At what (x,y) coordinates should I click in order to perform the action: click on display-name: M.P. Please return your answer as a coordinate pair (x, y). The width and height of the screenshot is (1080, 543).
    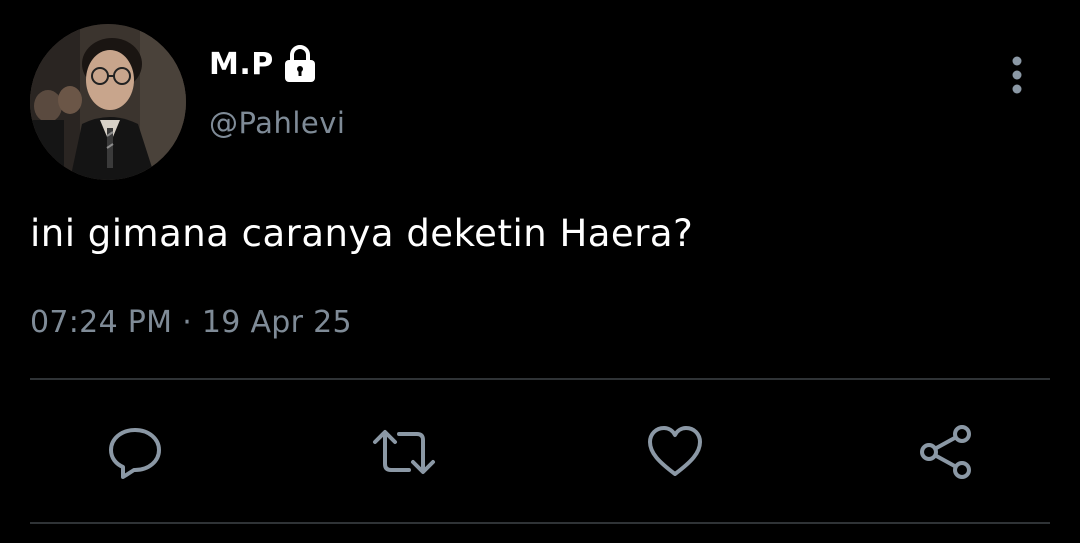
    Looking at the image, I should click on (241, 64).